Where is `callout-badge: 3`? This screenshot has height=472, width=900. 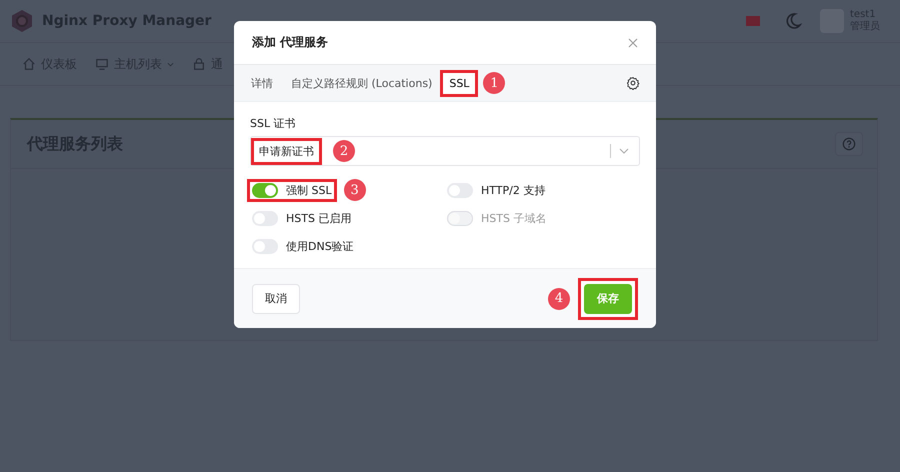
callout-badge: 3 is located at coordinates (355, 190).